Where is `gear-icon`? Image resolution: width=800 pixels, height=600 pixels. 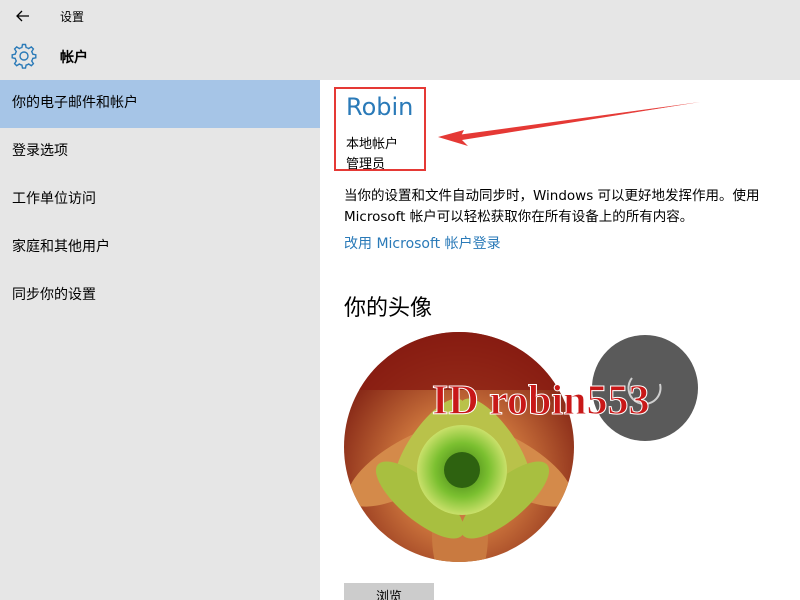 gear-icon is located at coordinates (24, 56).